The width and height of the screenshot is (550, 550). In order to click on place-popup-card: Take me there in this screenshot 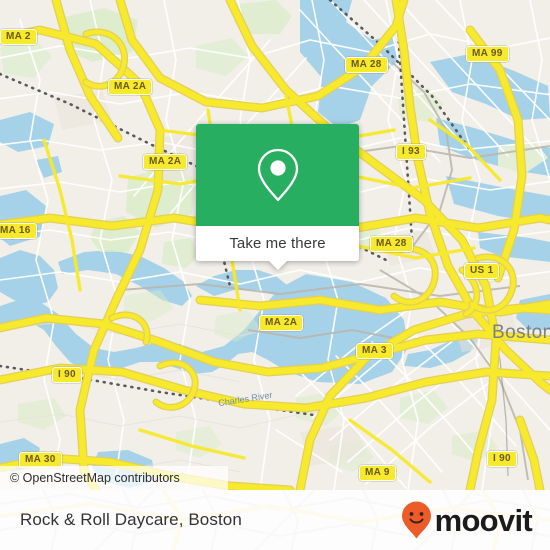, I will do `click(277, 197)`.